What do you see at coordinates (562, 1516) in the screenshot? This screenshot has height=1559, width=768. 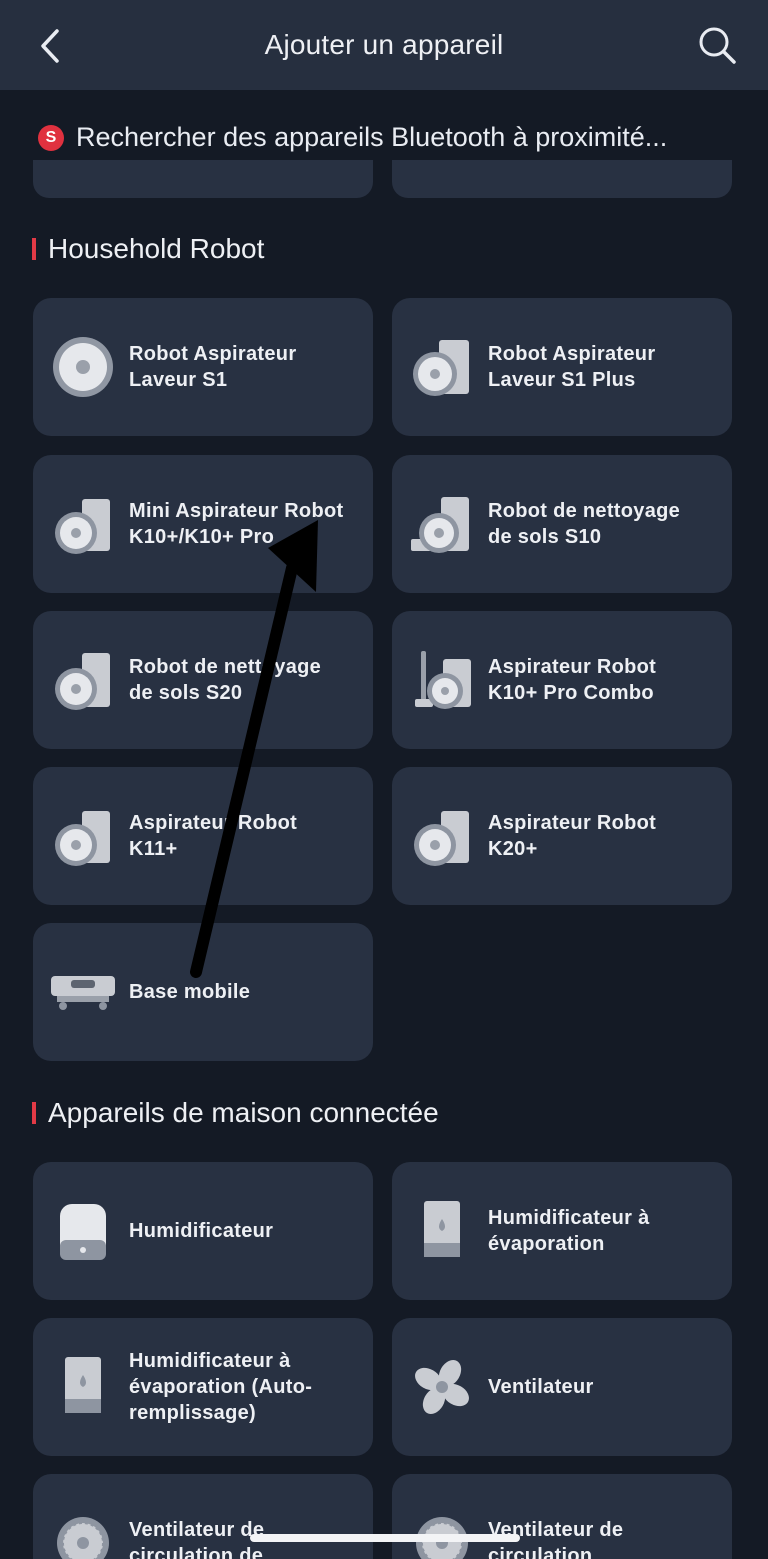 I see `device-card-circulation-fan-2: Ventilateur de circulation` at bounding box center [562, 1516].